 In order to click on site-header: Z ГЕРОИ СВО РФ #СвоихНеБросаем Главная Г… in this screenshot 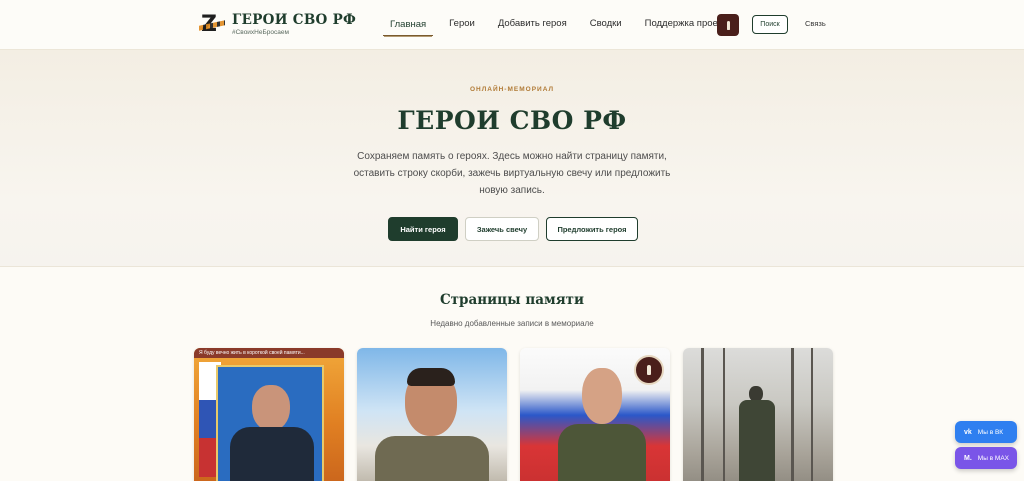, I will do `click(512, 25)`.